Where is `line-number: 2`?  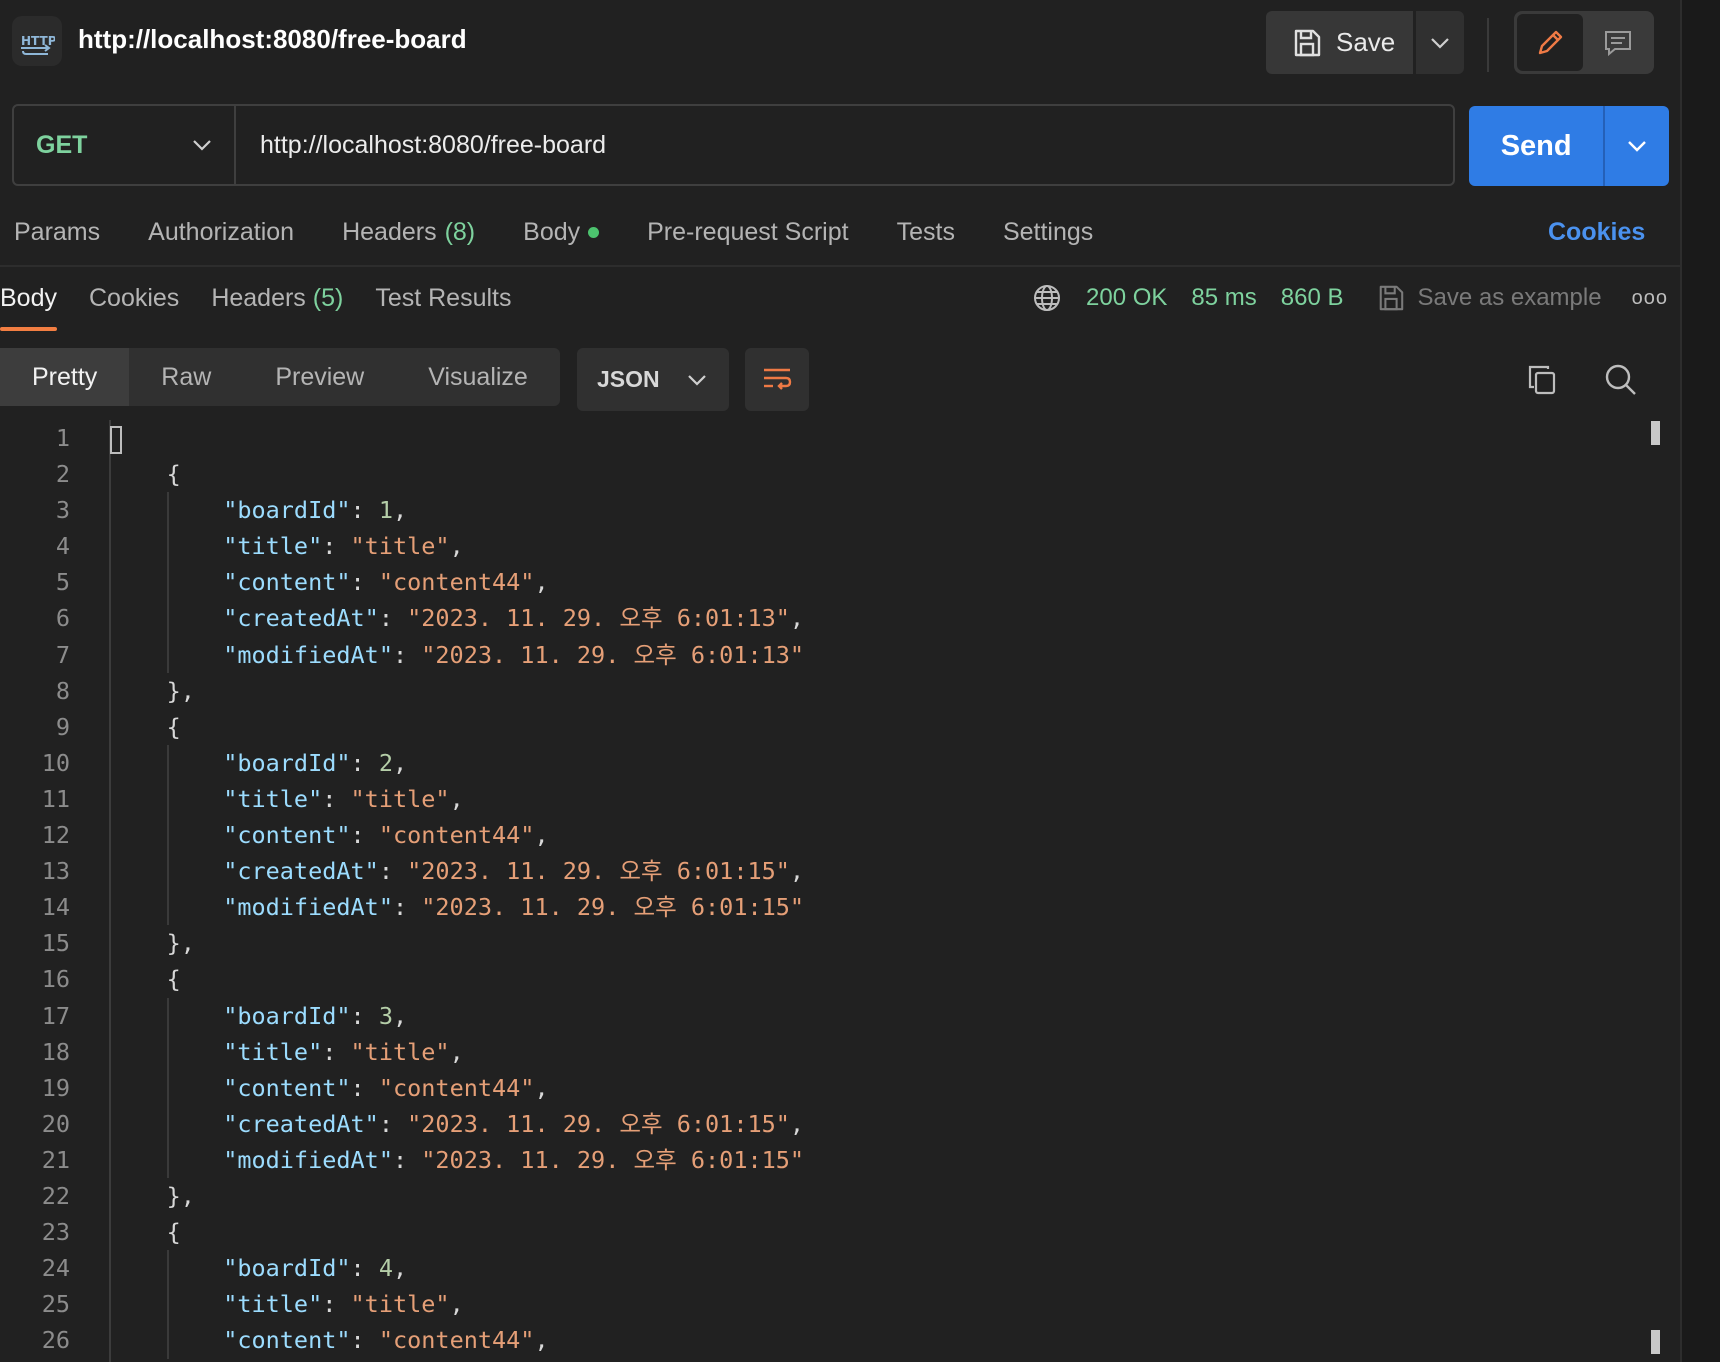
line-number: 2 is located at coordinates (62, 474).